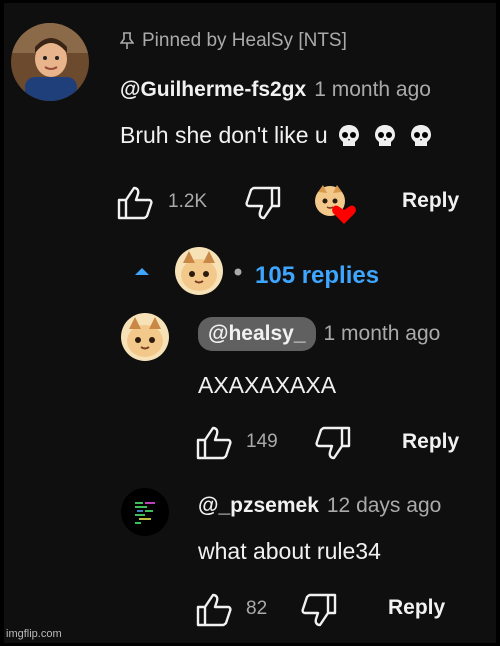 This screenshot has width=500, height=646. Describe the element at coordinates (199, 271) in the screenshot. I see `creator-avatar` at that location.